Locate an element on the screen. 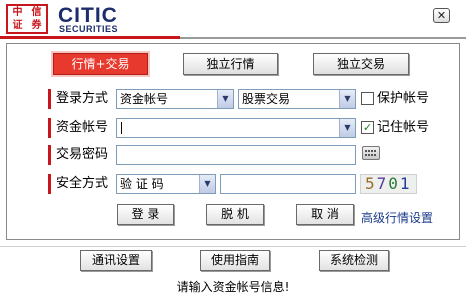 The width and height of the screenshot is (466, 294). brand-name: CITIC is located at coordinates (88, 15).